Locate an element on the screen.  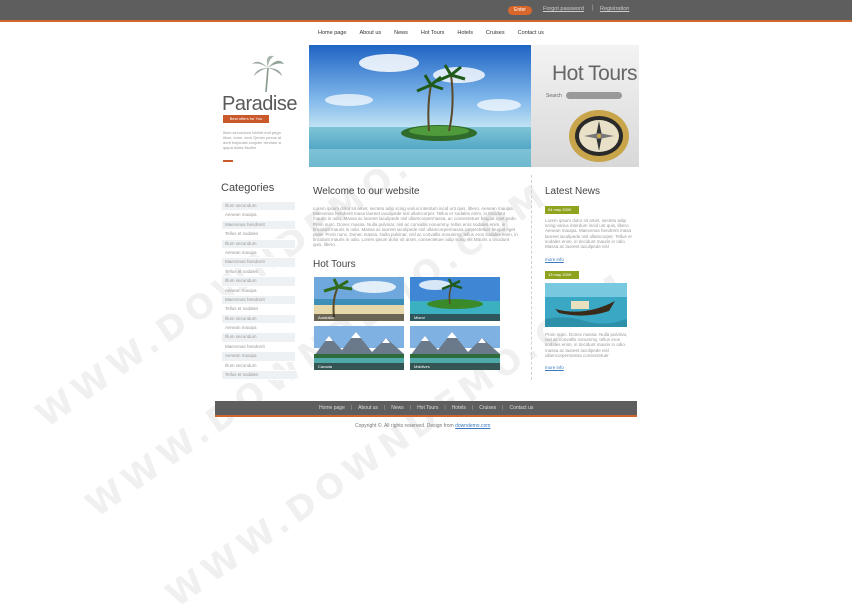
tour-caption: Canada is located at coordinates (359, 366).